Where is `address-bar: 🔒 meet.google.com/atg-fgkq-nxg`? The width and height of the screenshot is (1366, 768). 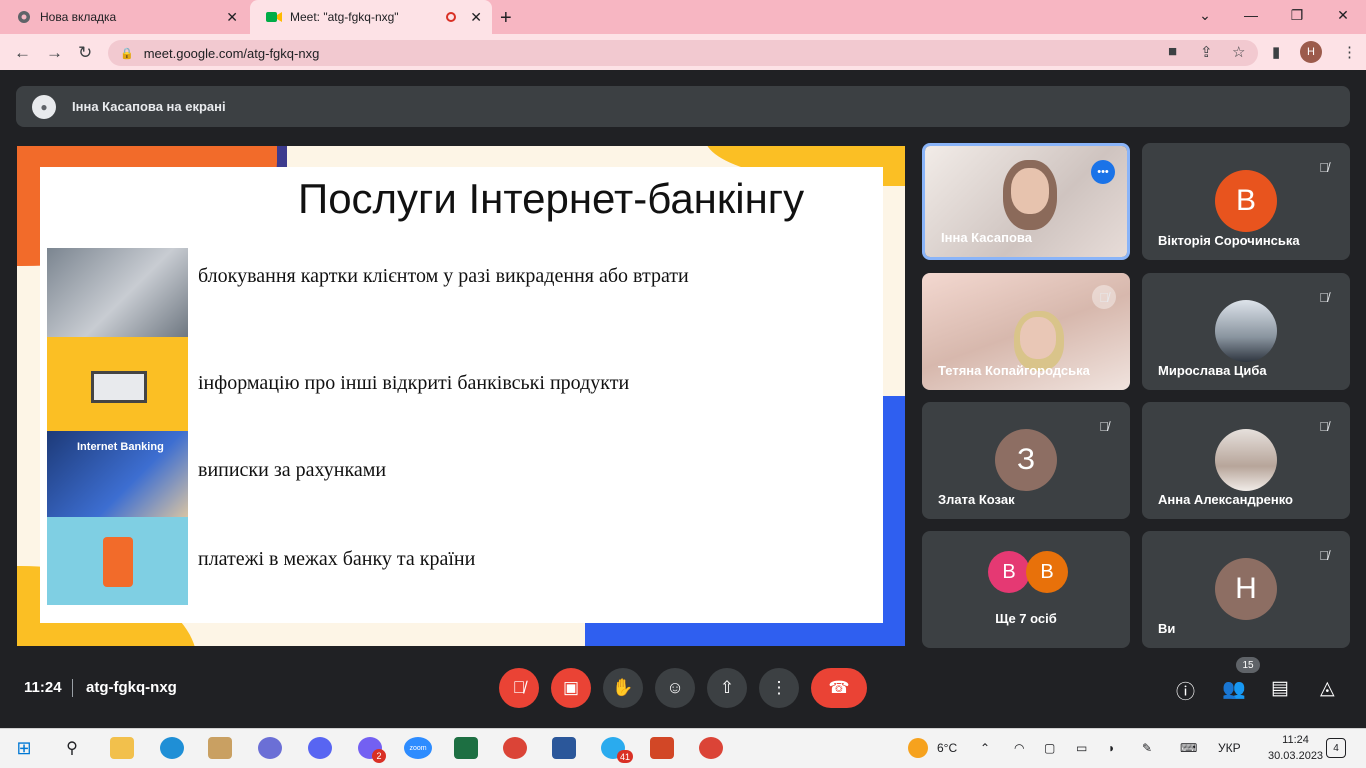
address-bar: 🔒 meet.google.com/atg-fgkq-nxg is located at coordinates (683, 53).